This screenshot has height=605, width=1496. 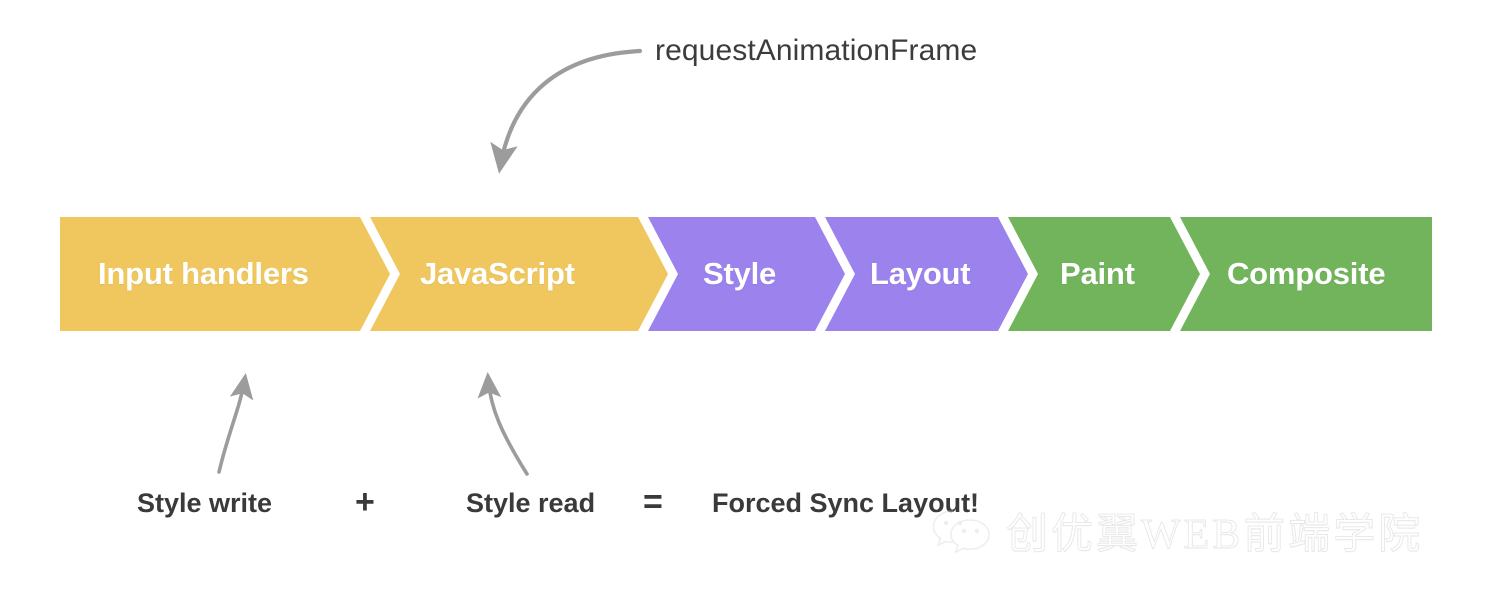 What do you see at coordinates (846, 503) in the screenshot?
I see `forced-sync-layout-label: Forced Sync Layout!` at bounding box center [846, 503].